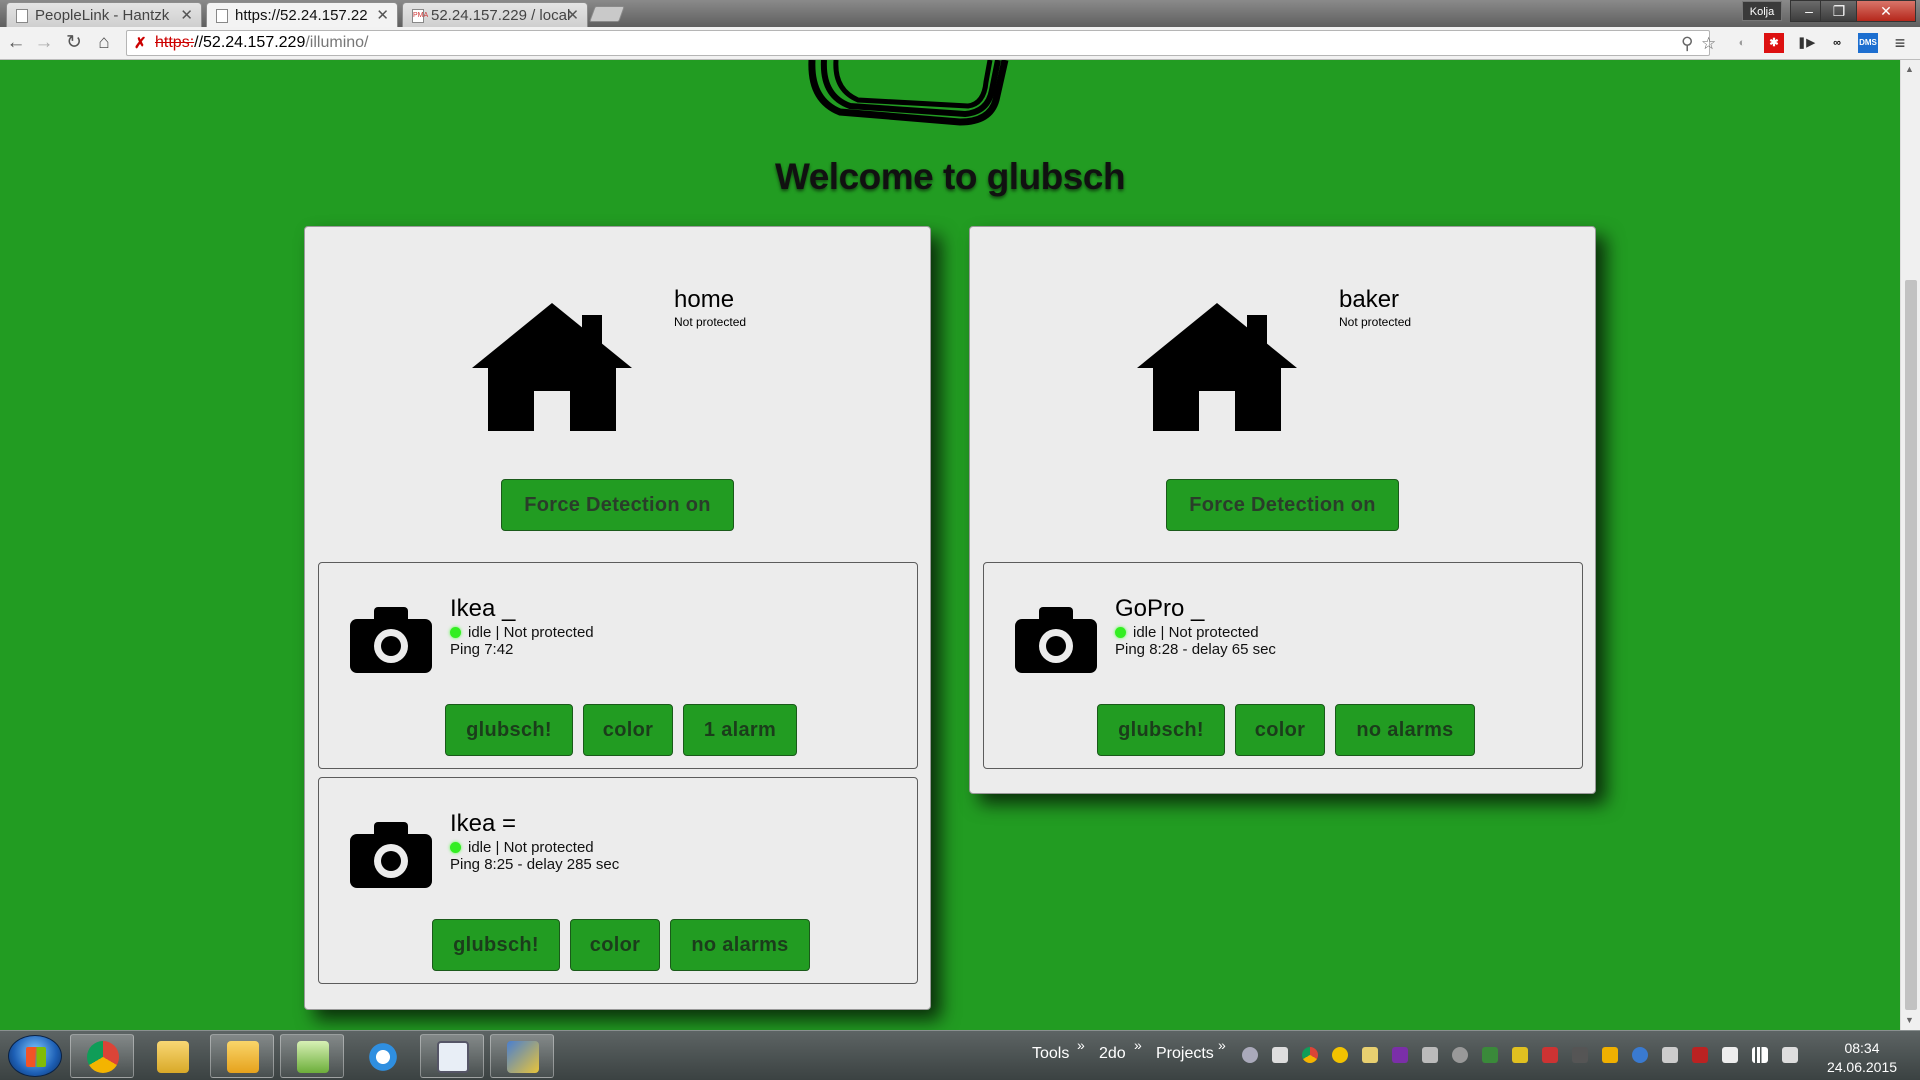 The height and width of the screenshot is (1080, 1920). I want to click on user-badge: Kolja, so click(1762, 11).